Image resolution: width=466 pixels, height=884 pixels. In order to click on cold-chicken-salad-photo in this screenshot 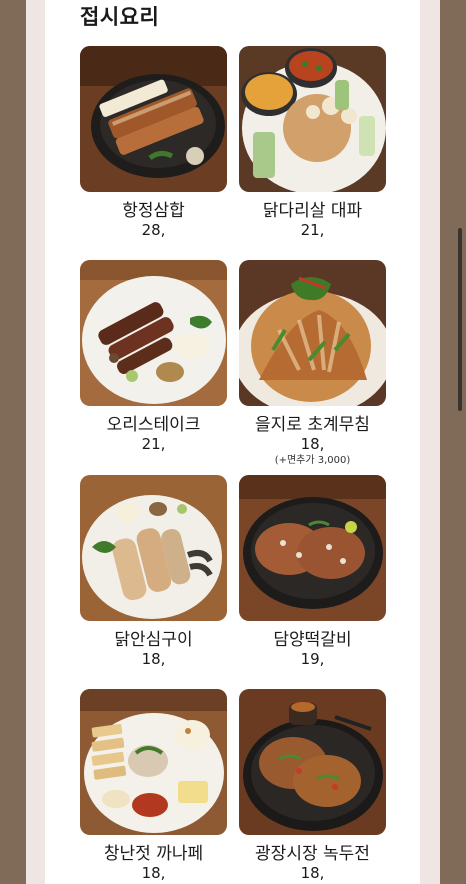, I will do `click(312, 333)`.